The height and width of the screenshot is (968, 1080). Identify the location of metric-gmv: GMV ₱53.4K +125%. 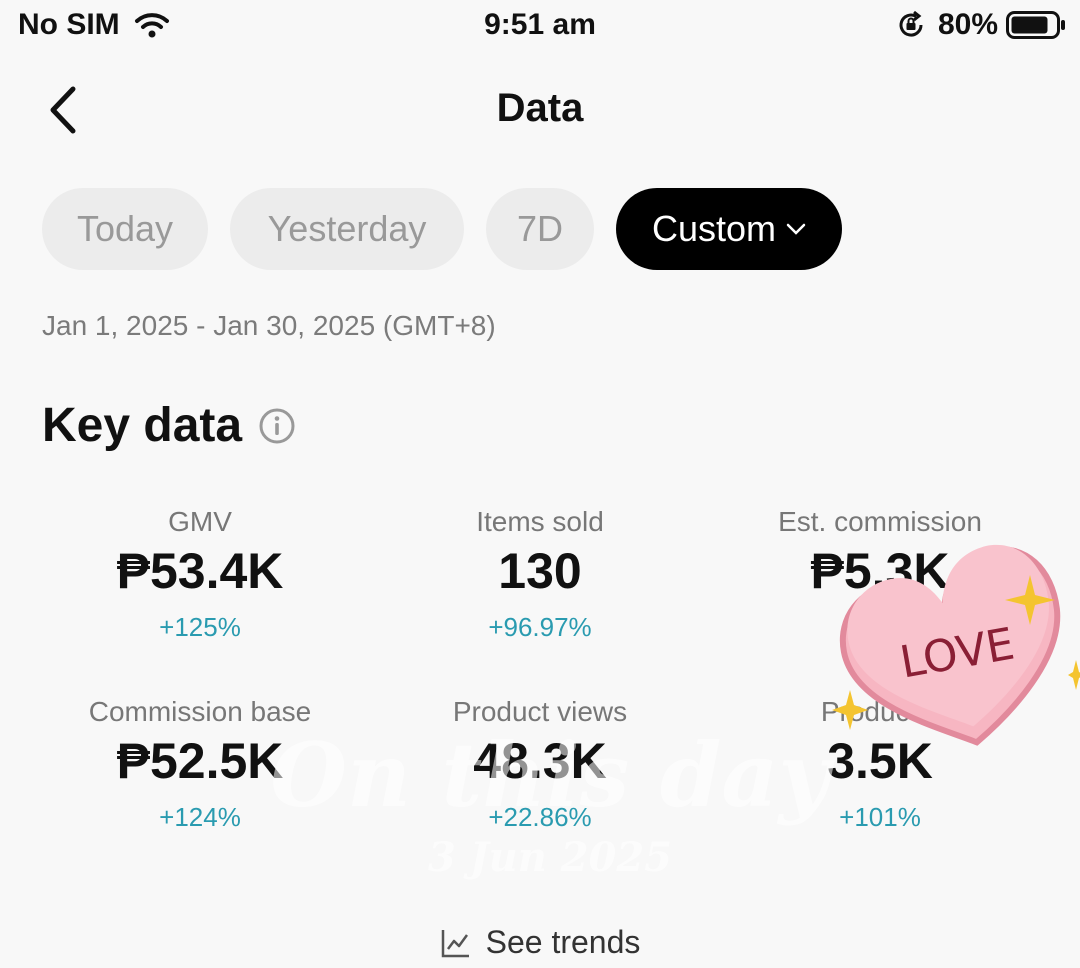
(200, 595).